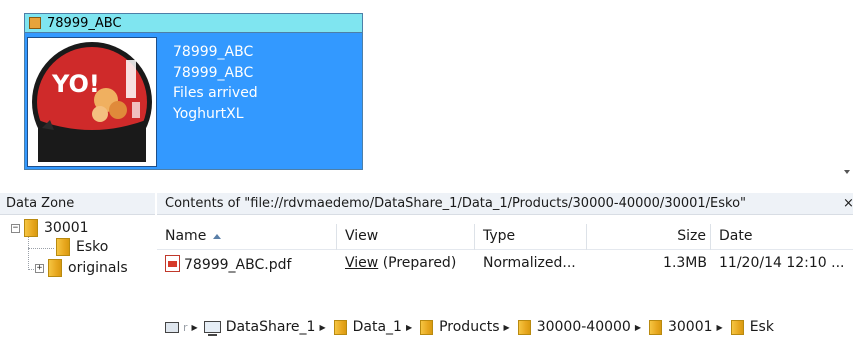 The height and width of the screenshot is (338, 853). Describe the element at coordinates (361, 263) in the screenshot. I see `view-link: View` at that location.